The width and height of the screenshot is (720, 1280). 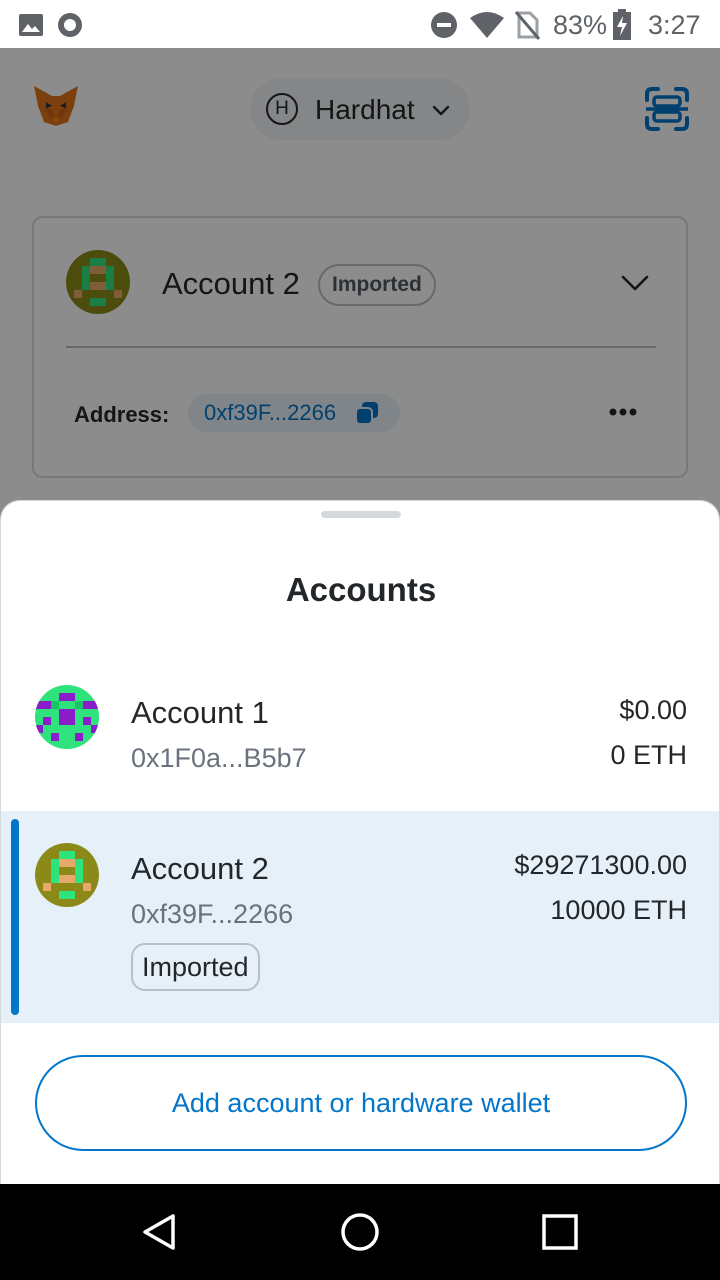 What do you see at coordinates (195, 967) in the screenshot?
I see `imported-tag: Imported` at bounding box center [195, 967].